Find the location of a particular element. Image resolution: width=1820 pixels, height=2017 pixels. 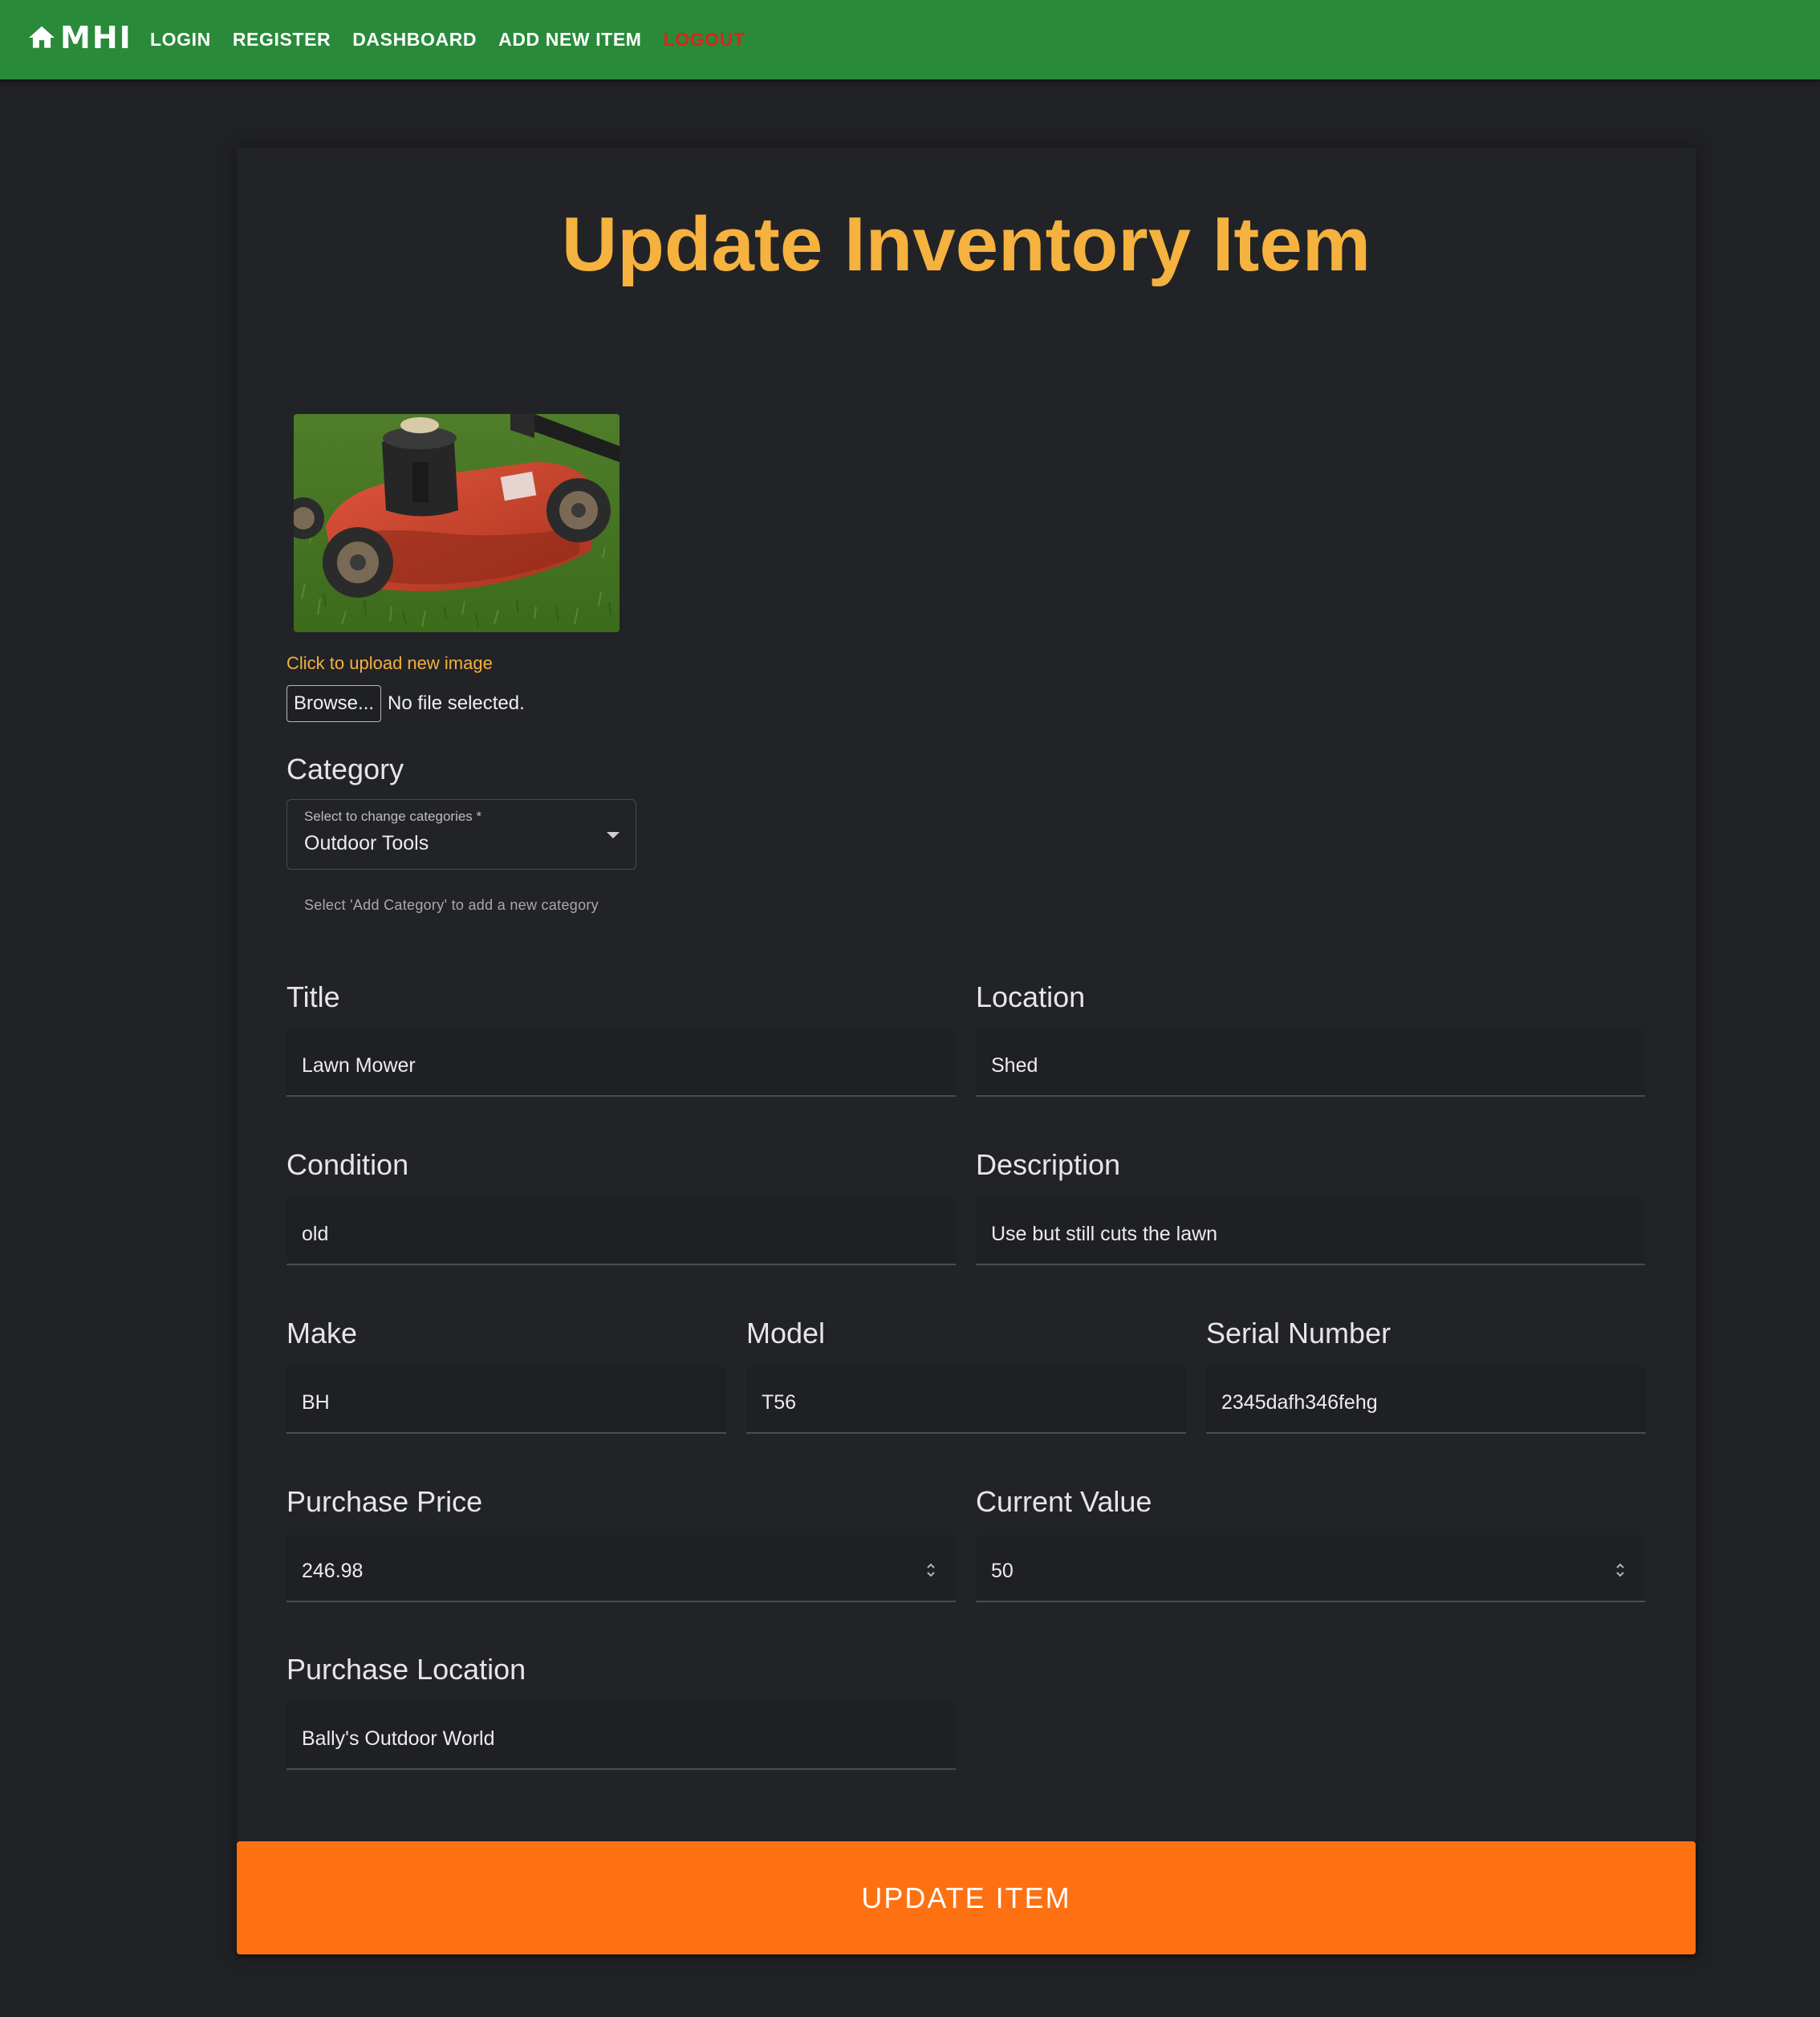

location-input is located at coordinates (1297, 1062).